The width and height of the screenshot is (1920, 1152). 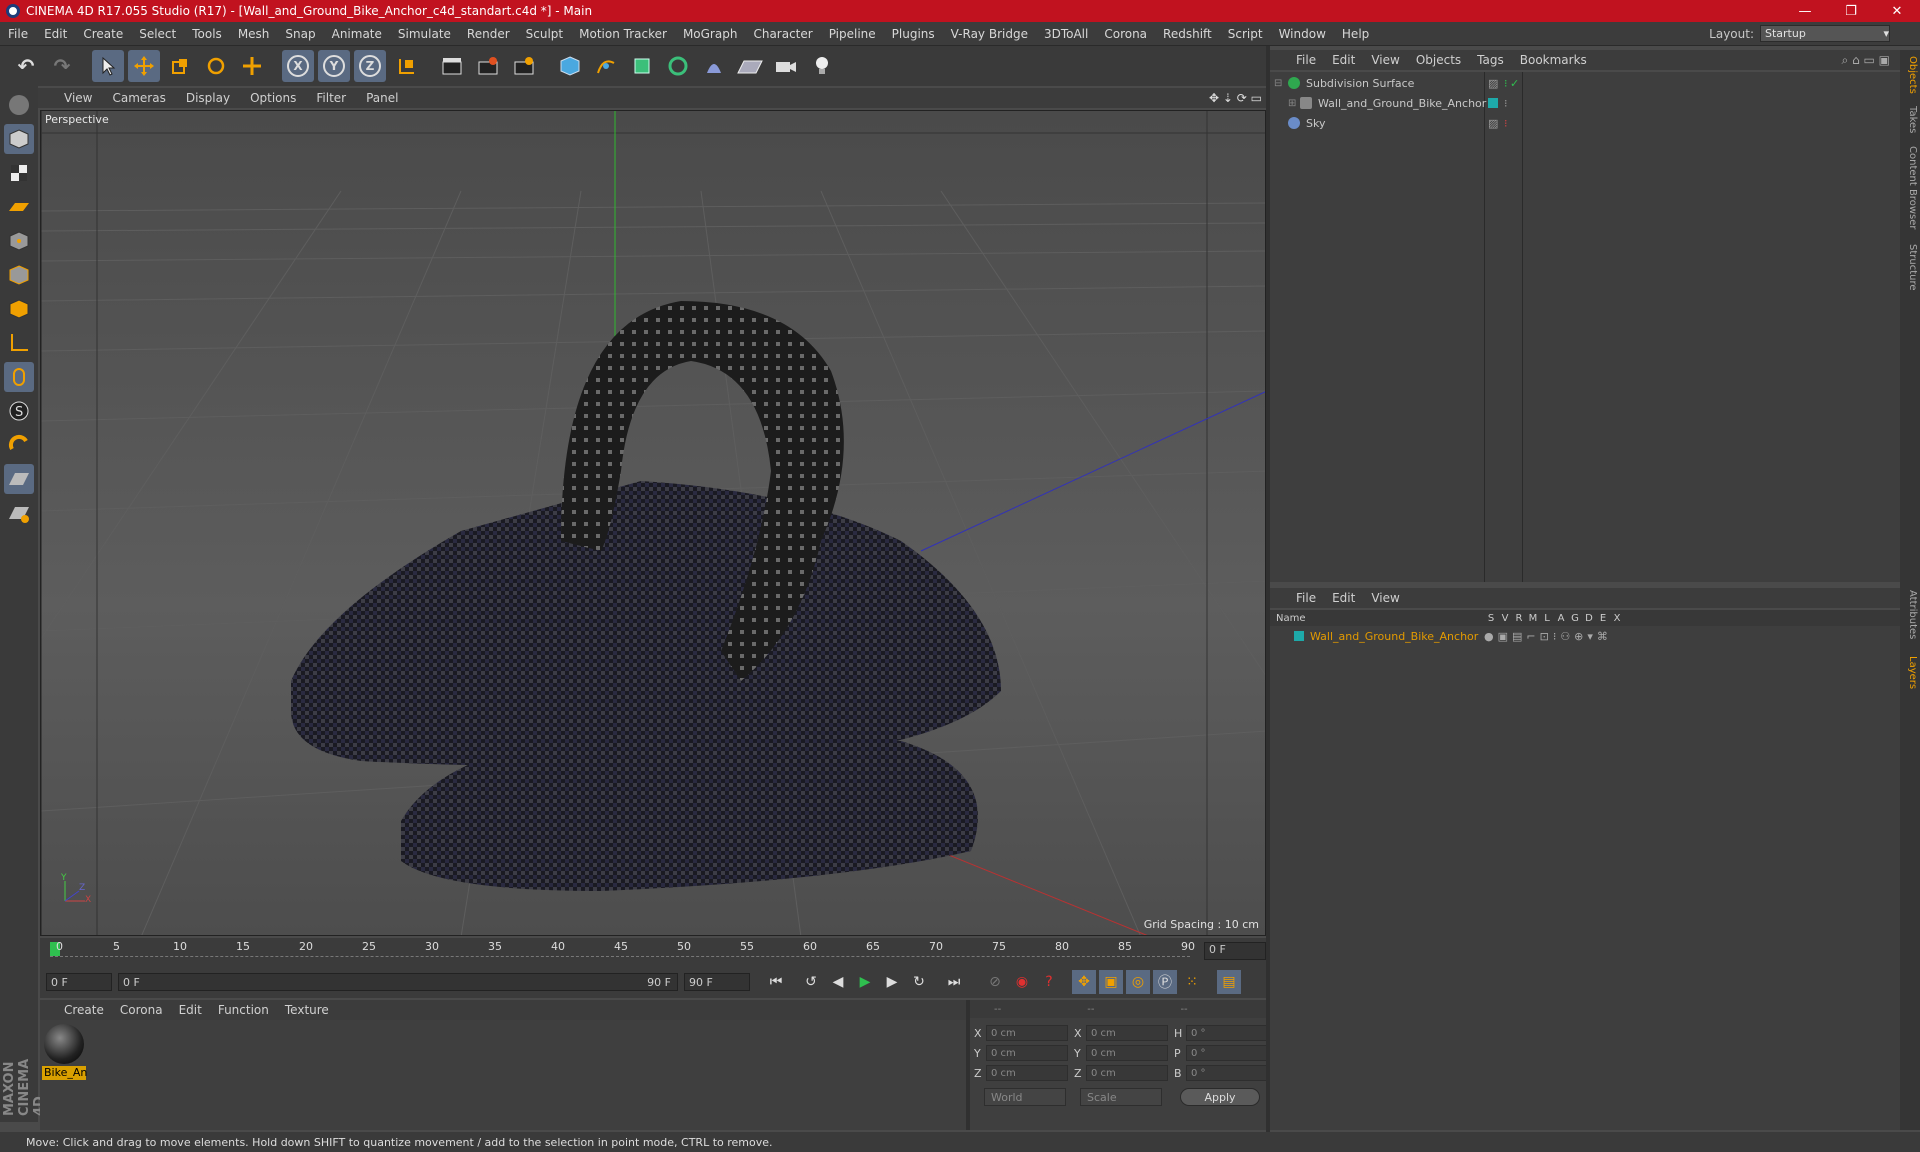 I want to click on menu-animate: Animate, so click(x=357, y=34).